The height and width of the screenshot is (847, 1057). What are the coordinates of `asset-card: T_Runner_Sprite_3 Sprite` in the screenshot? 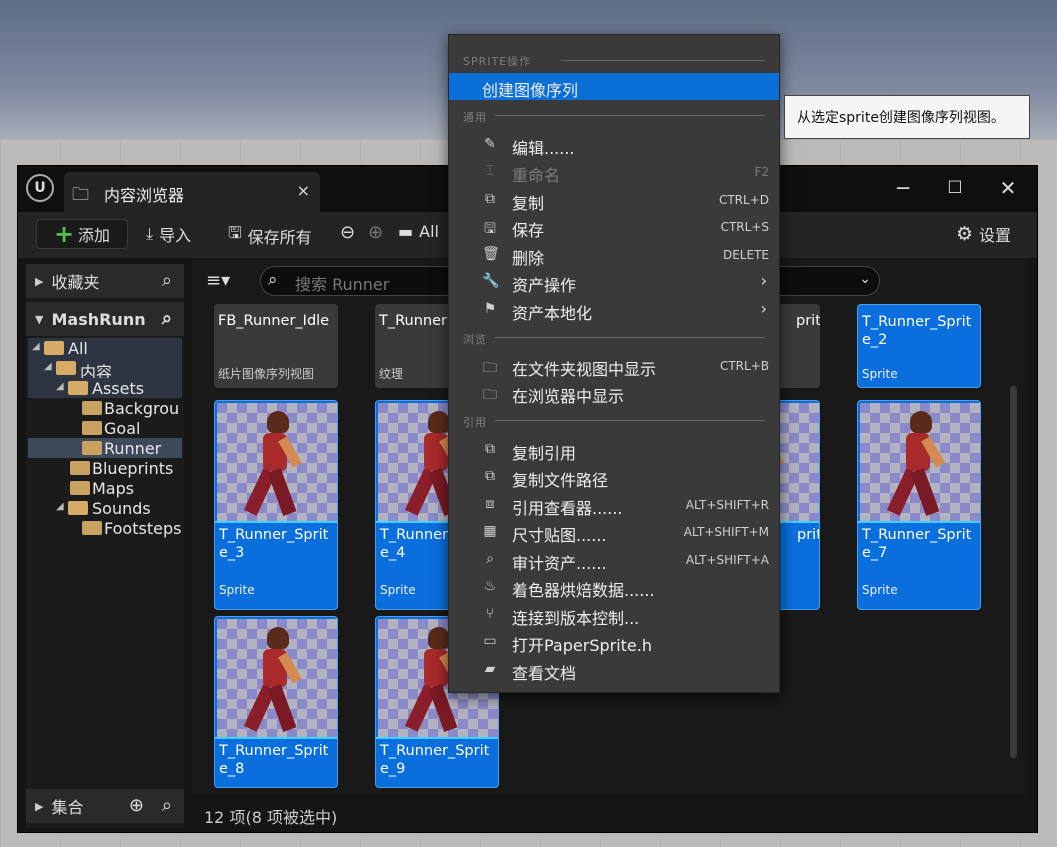 It's located at (276, 505).